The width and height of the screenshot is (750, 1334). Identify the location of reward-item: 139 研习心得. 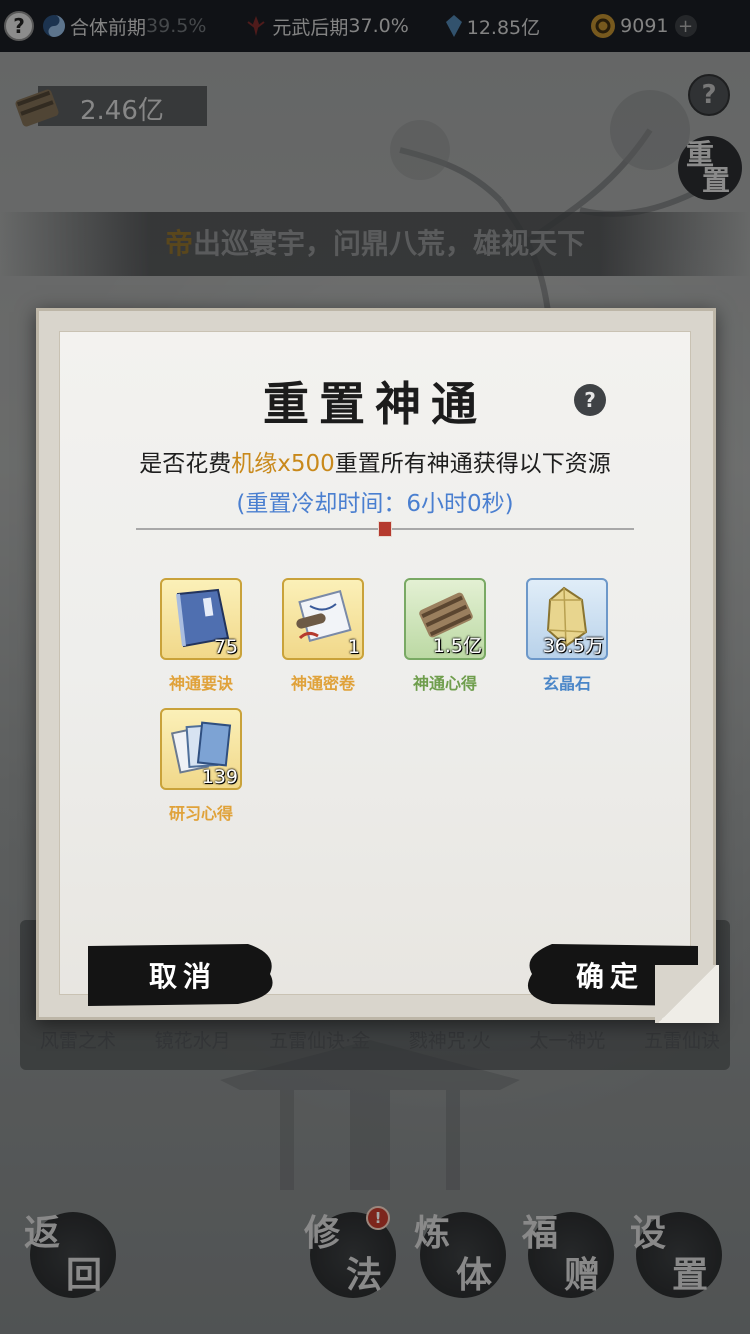
(201, 766).